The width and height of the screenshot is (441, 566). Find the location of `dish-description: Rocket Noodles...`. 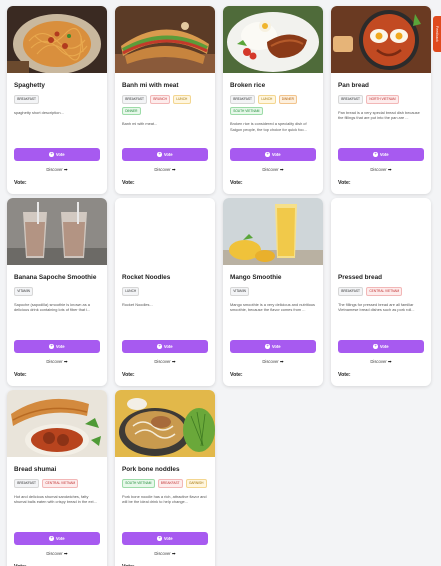

dish-description: Rocket Noodles... is located at coordinates (137, 304).